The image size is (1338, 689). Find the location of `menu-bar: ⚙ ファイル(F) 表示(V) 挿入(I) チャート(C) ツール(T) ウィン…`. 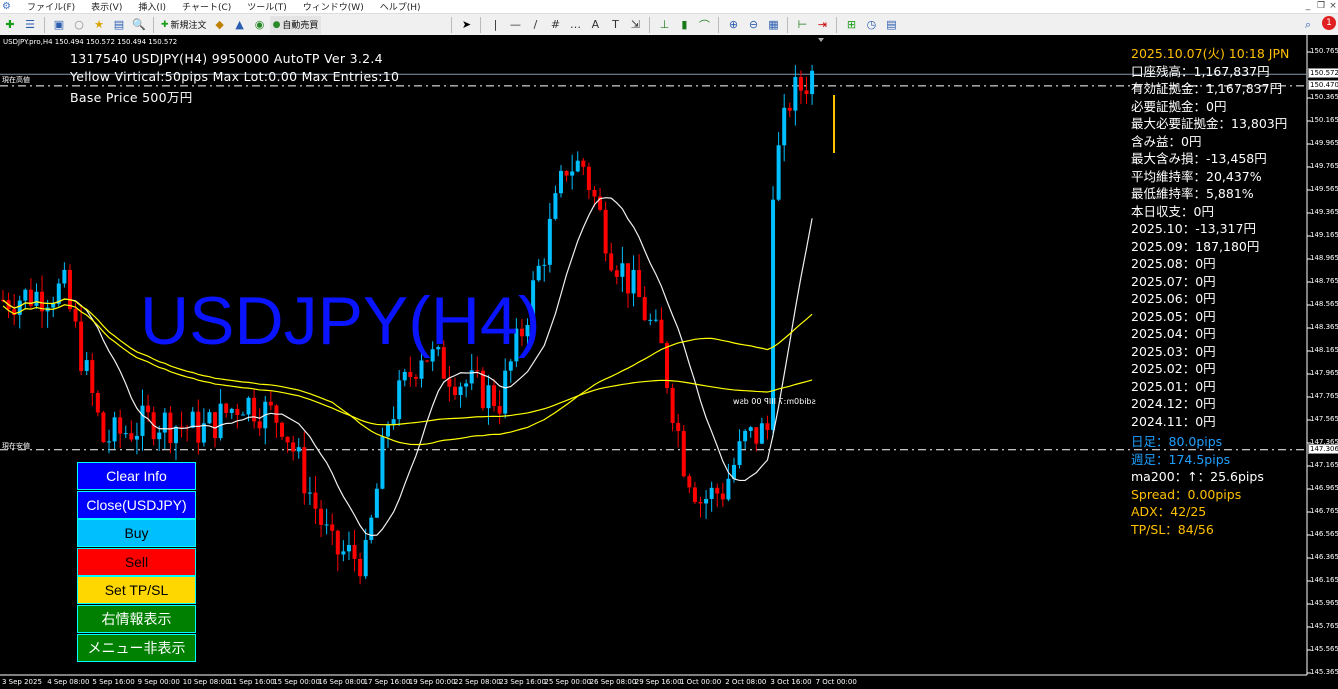

menu-bar: ⚙ ファイル(F) 表示(V) 挿入(I) チャート(C) ツール(T) ウィン… is located at coordinates (669, 6).